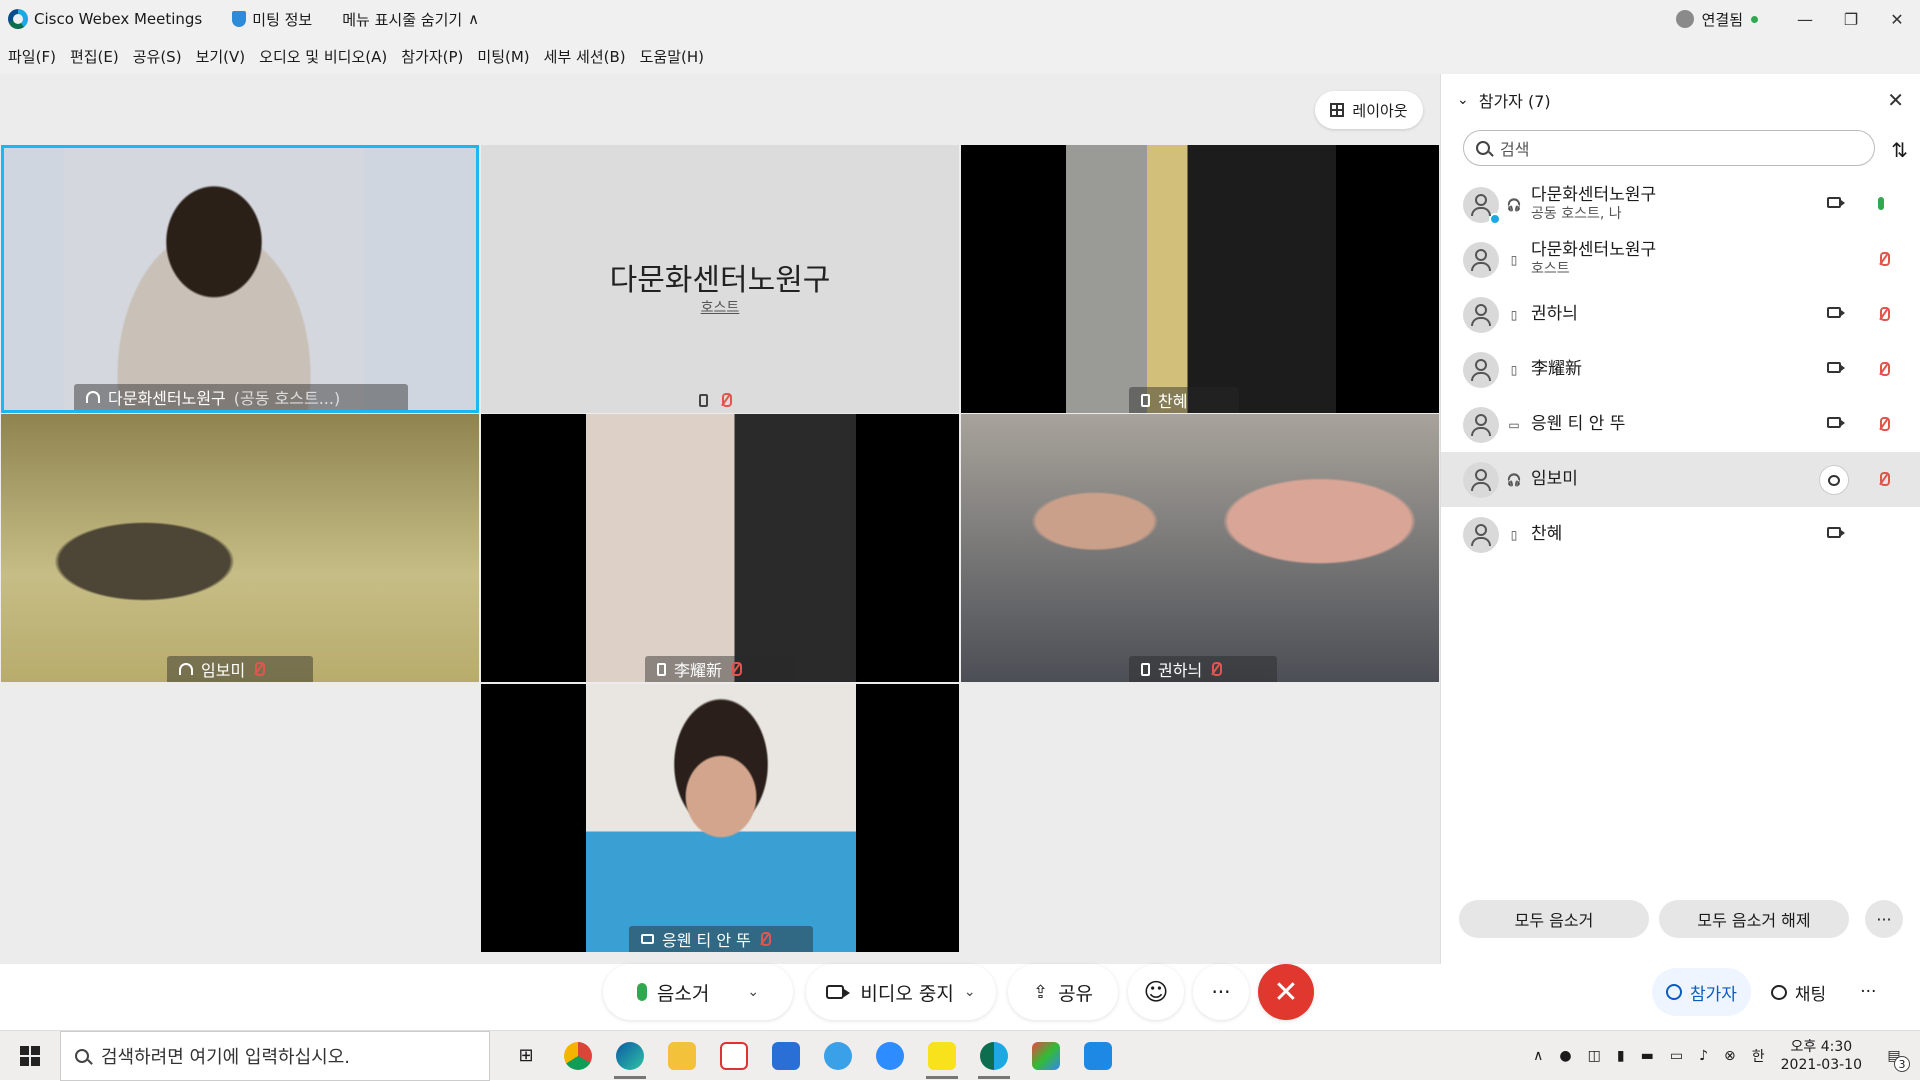 This screenshot has height=1081, width=1920. Describe the element at coordinates (323, 56) in the screenshot. I see `menu-audio-video: 오디오 및 비디오(A)` at that location.